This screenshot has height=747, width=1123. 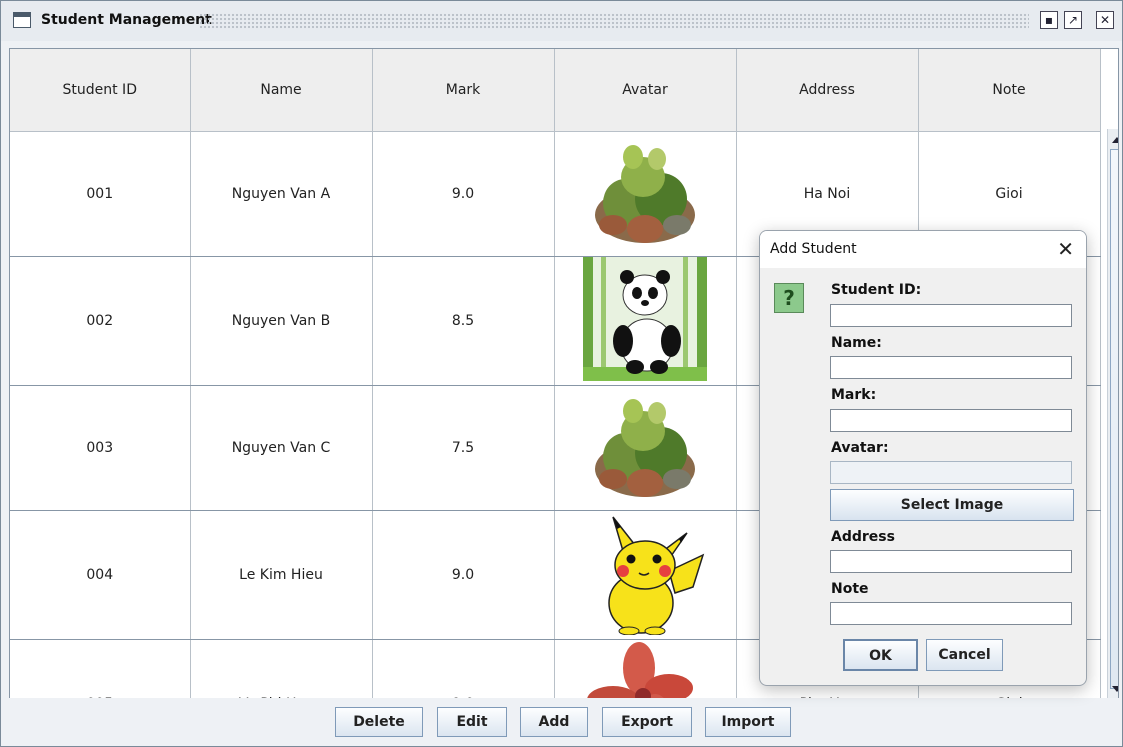 What do you see at coordinates (472, 722) in the screenshot?
I see `edit-button: Edit` at bounding box center [472, 722].